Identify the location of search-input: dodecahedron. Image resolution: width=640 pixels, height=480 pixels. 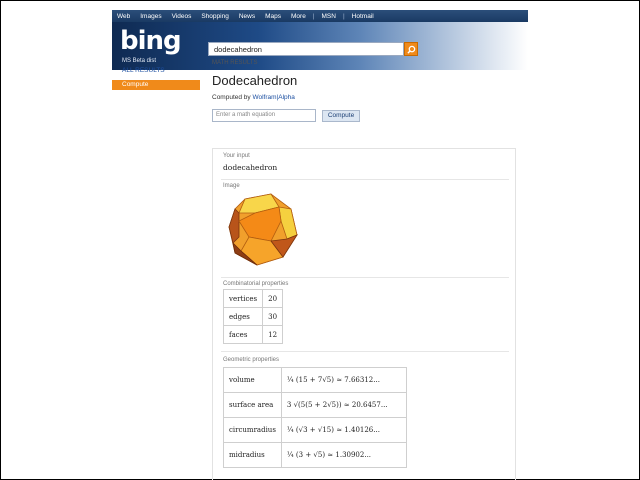
(306, 49).